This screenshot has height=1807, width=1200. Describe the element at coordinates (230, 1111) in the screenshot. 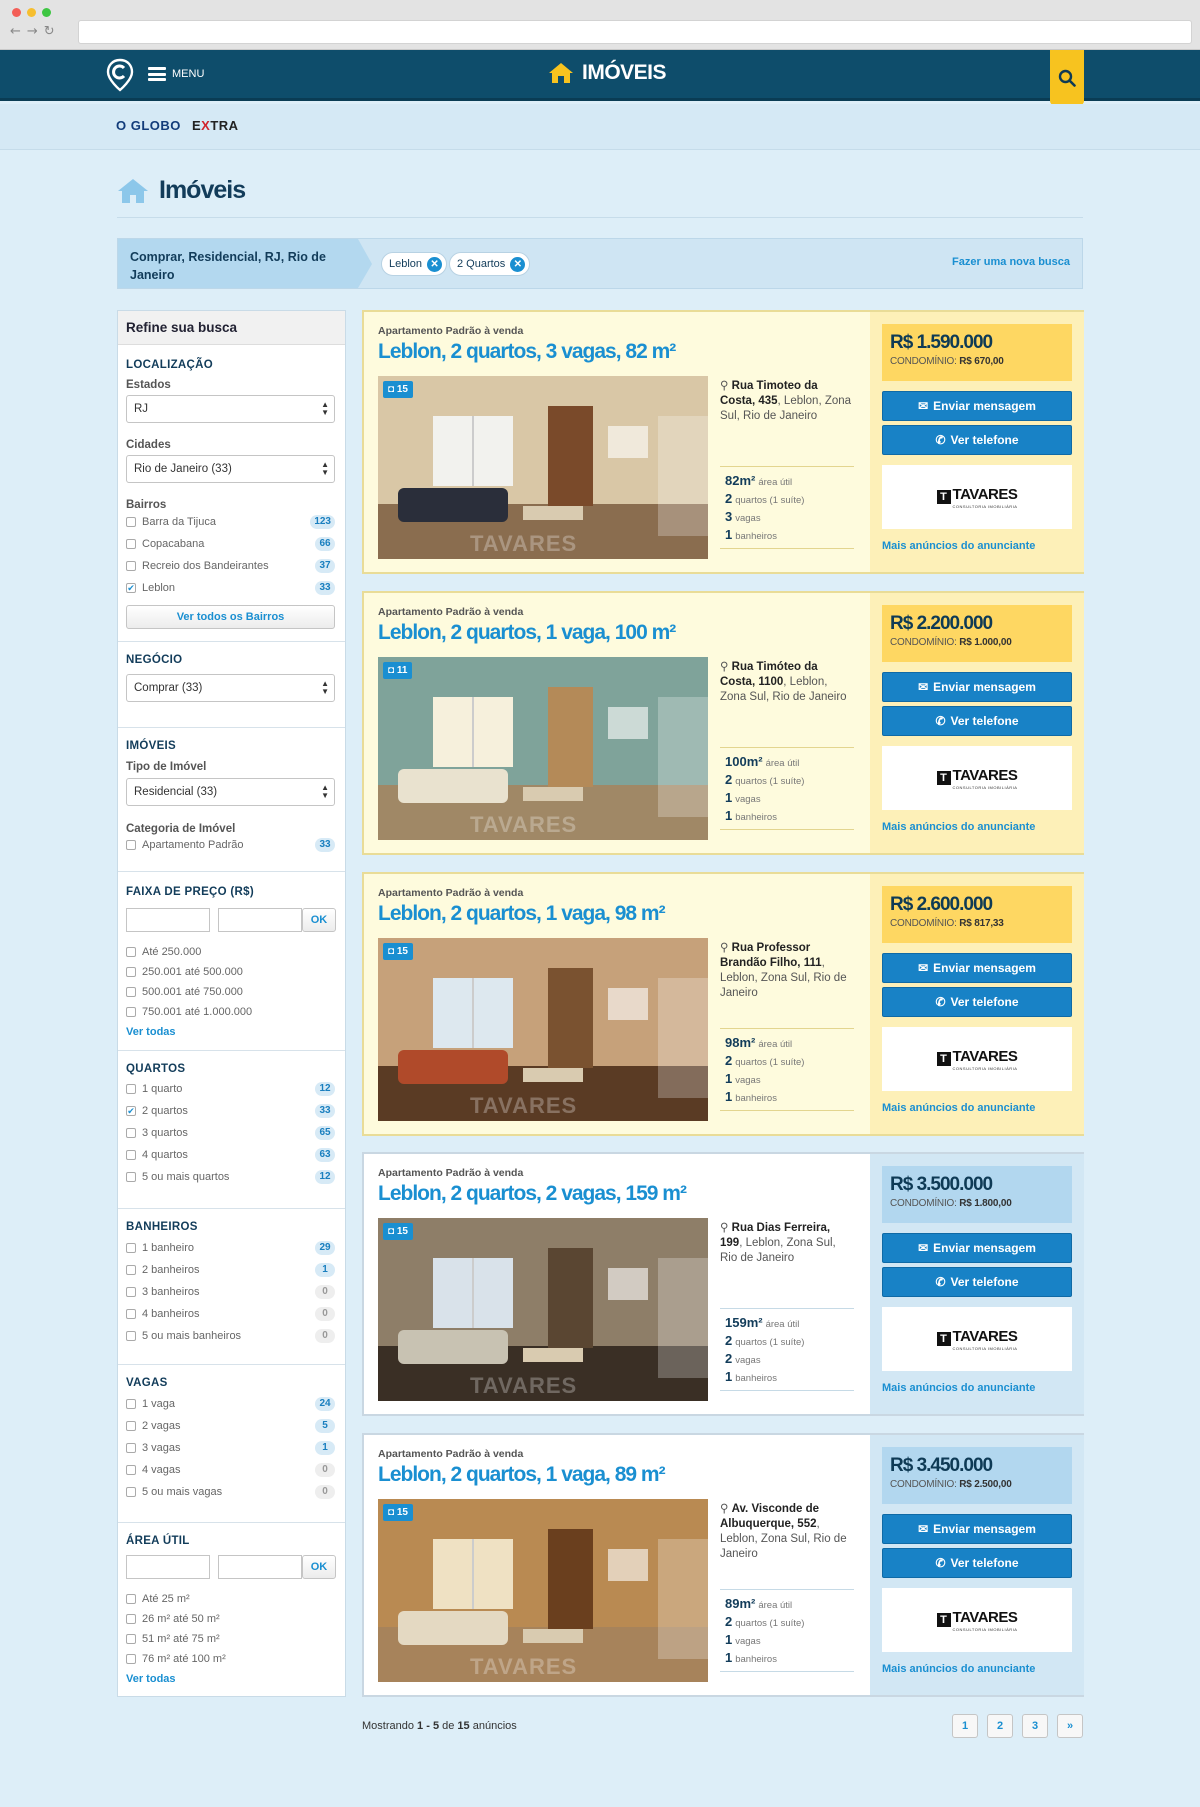

I see `quartos-option: ✔ 2 quartos 33` at that location.